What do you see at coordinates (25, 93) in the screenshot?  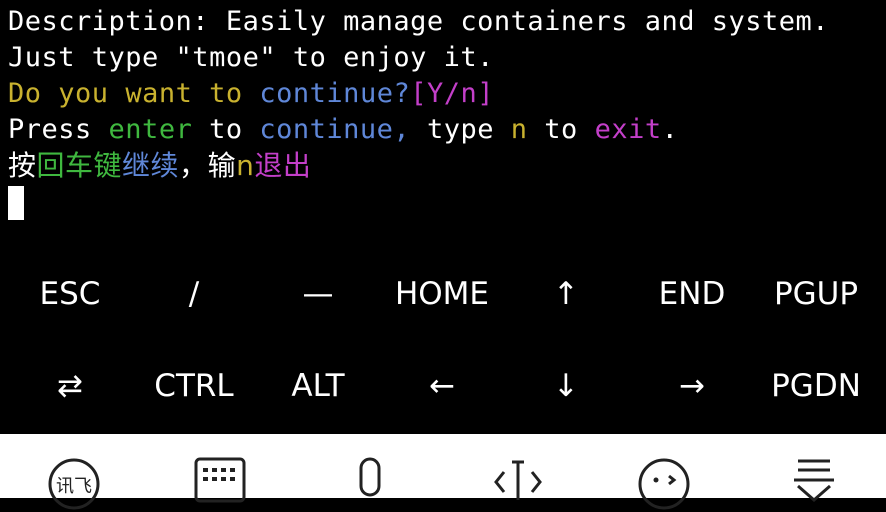 I see `prompt-word: Do` at bounding box center [25, 93].